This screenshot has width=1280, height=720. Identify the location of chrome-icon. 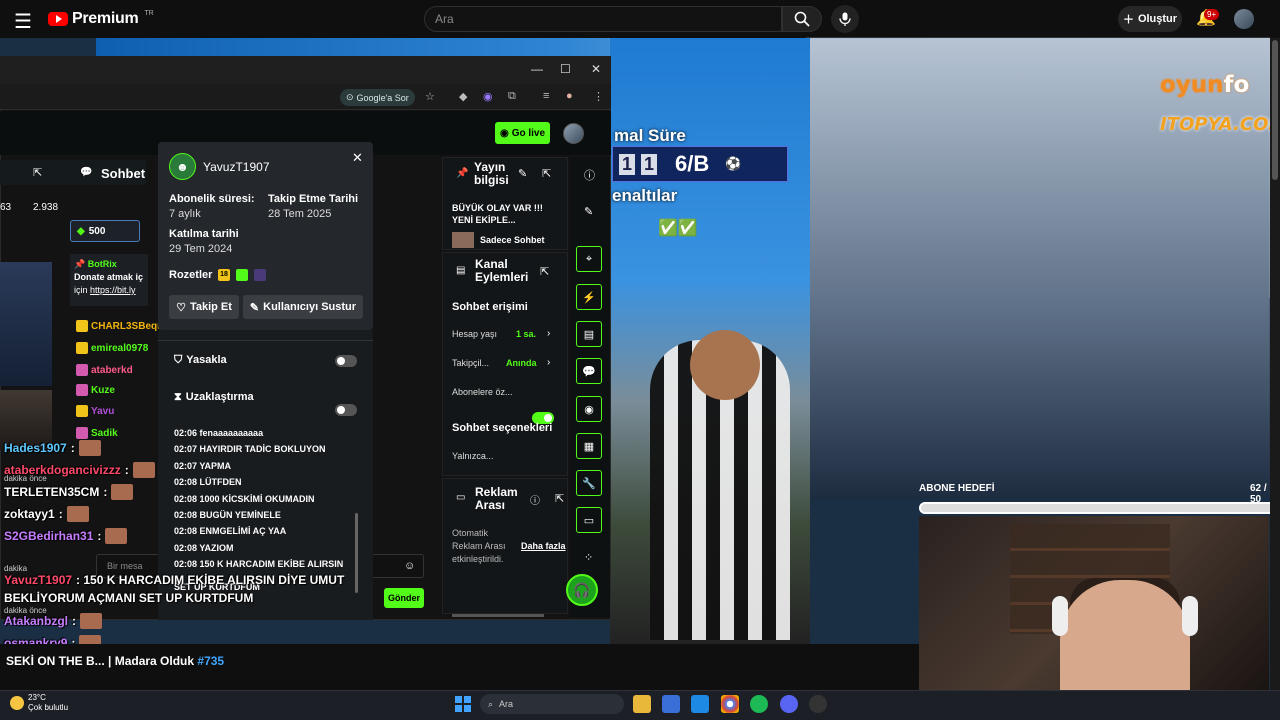
(730, 704).